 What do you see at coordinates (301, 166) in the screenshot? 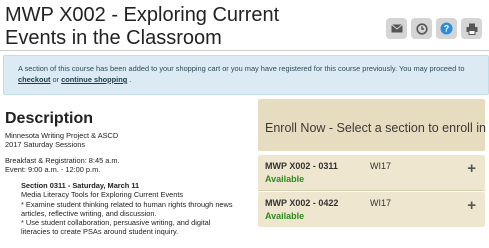
I see `section-code: MWP X002 - 0311` at bounding box center [301, 166].